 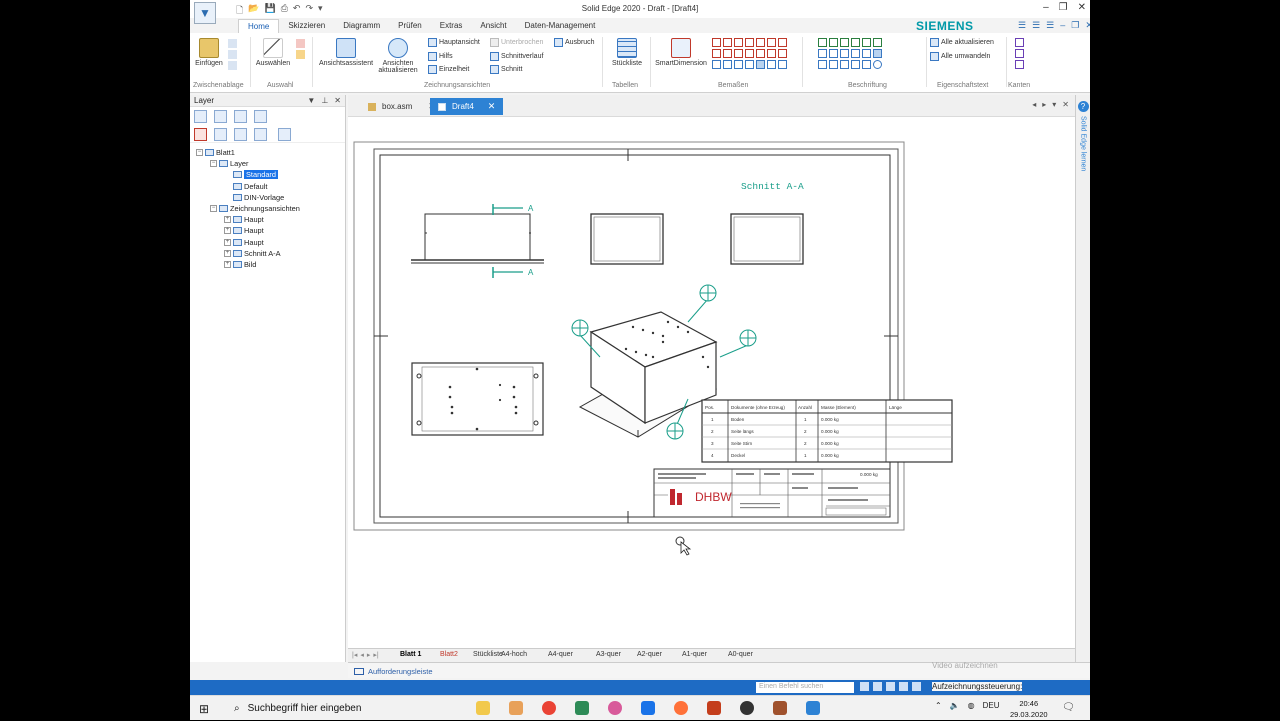 What do you see at coordinates (716, 42) in the screenshot?
I see `distance-icon` at bounding box center [716, 42].